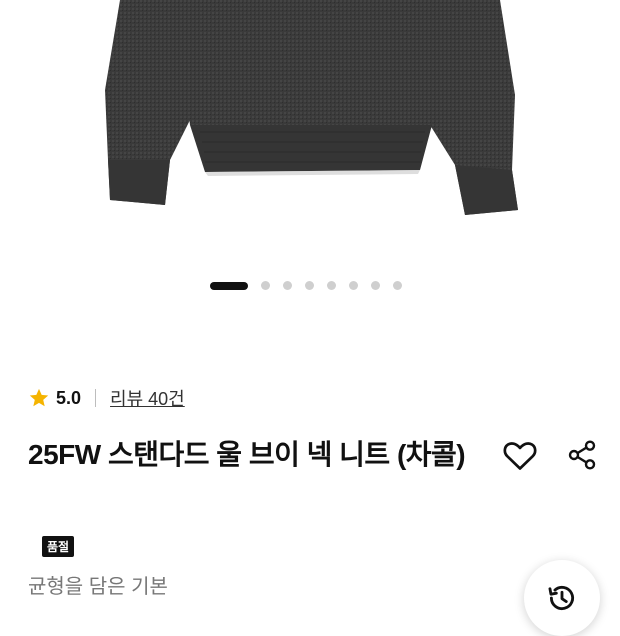 The image size is (620, 636). I want to click on rating-score: 5.0, so click(69, 397).